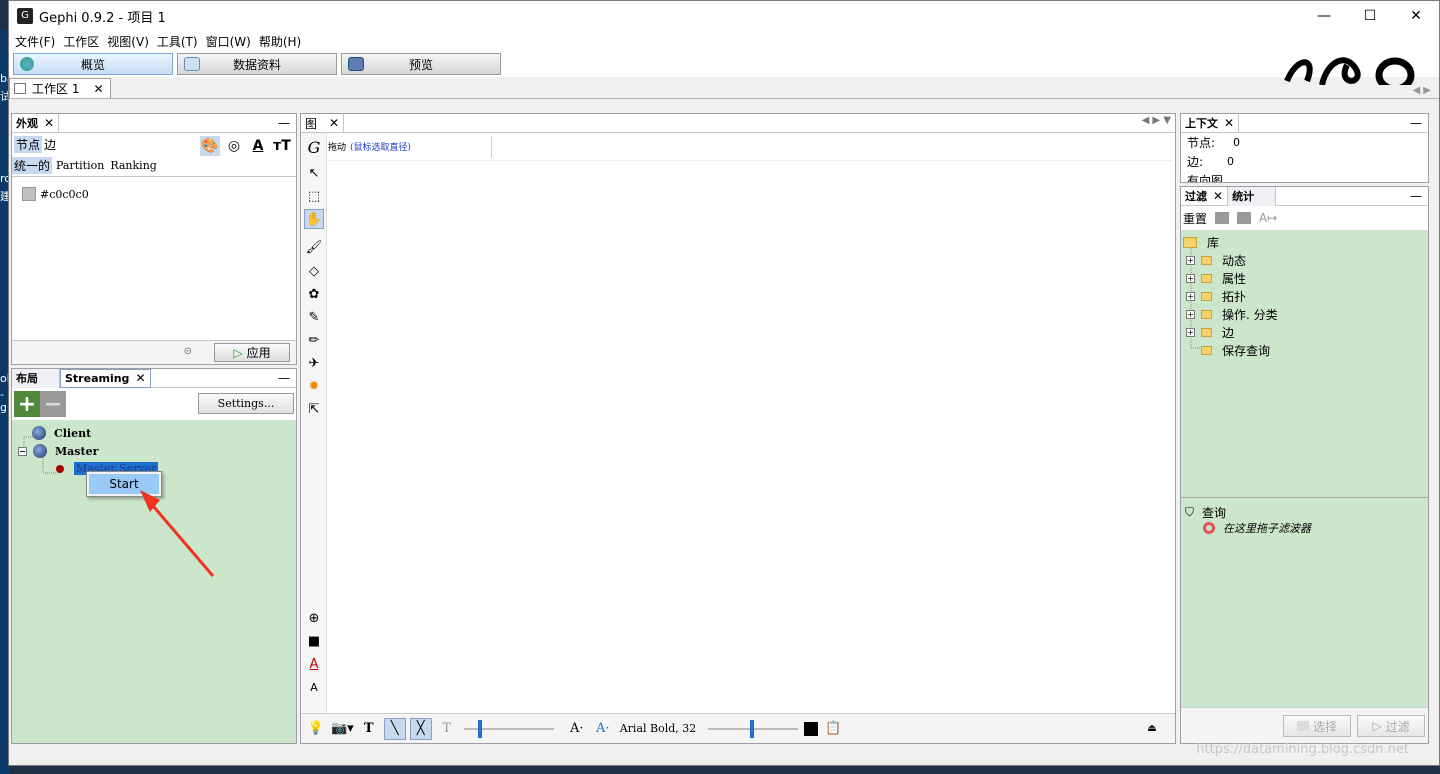 The height and width of the screenshot is (774, 1440). Describe the element at coordinates (420, 728) in the screenshot. I see `edge-color-icon: ╳` at that location.